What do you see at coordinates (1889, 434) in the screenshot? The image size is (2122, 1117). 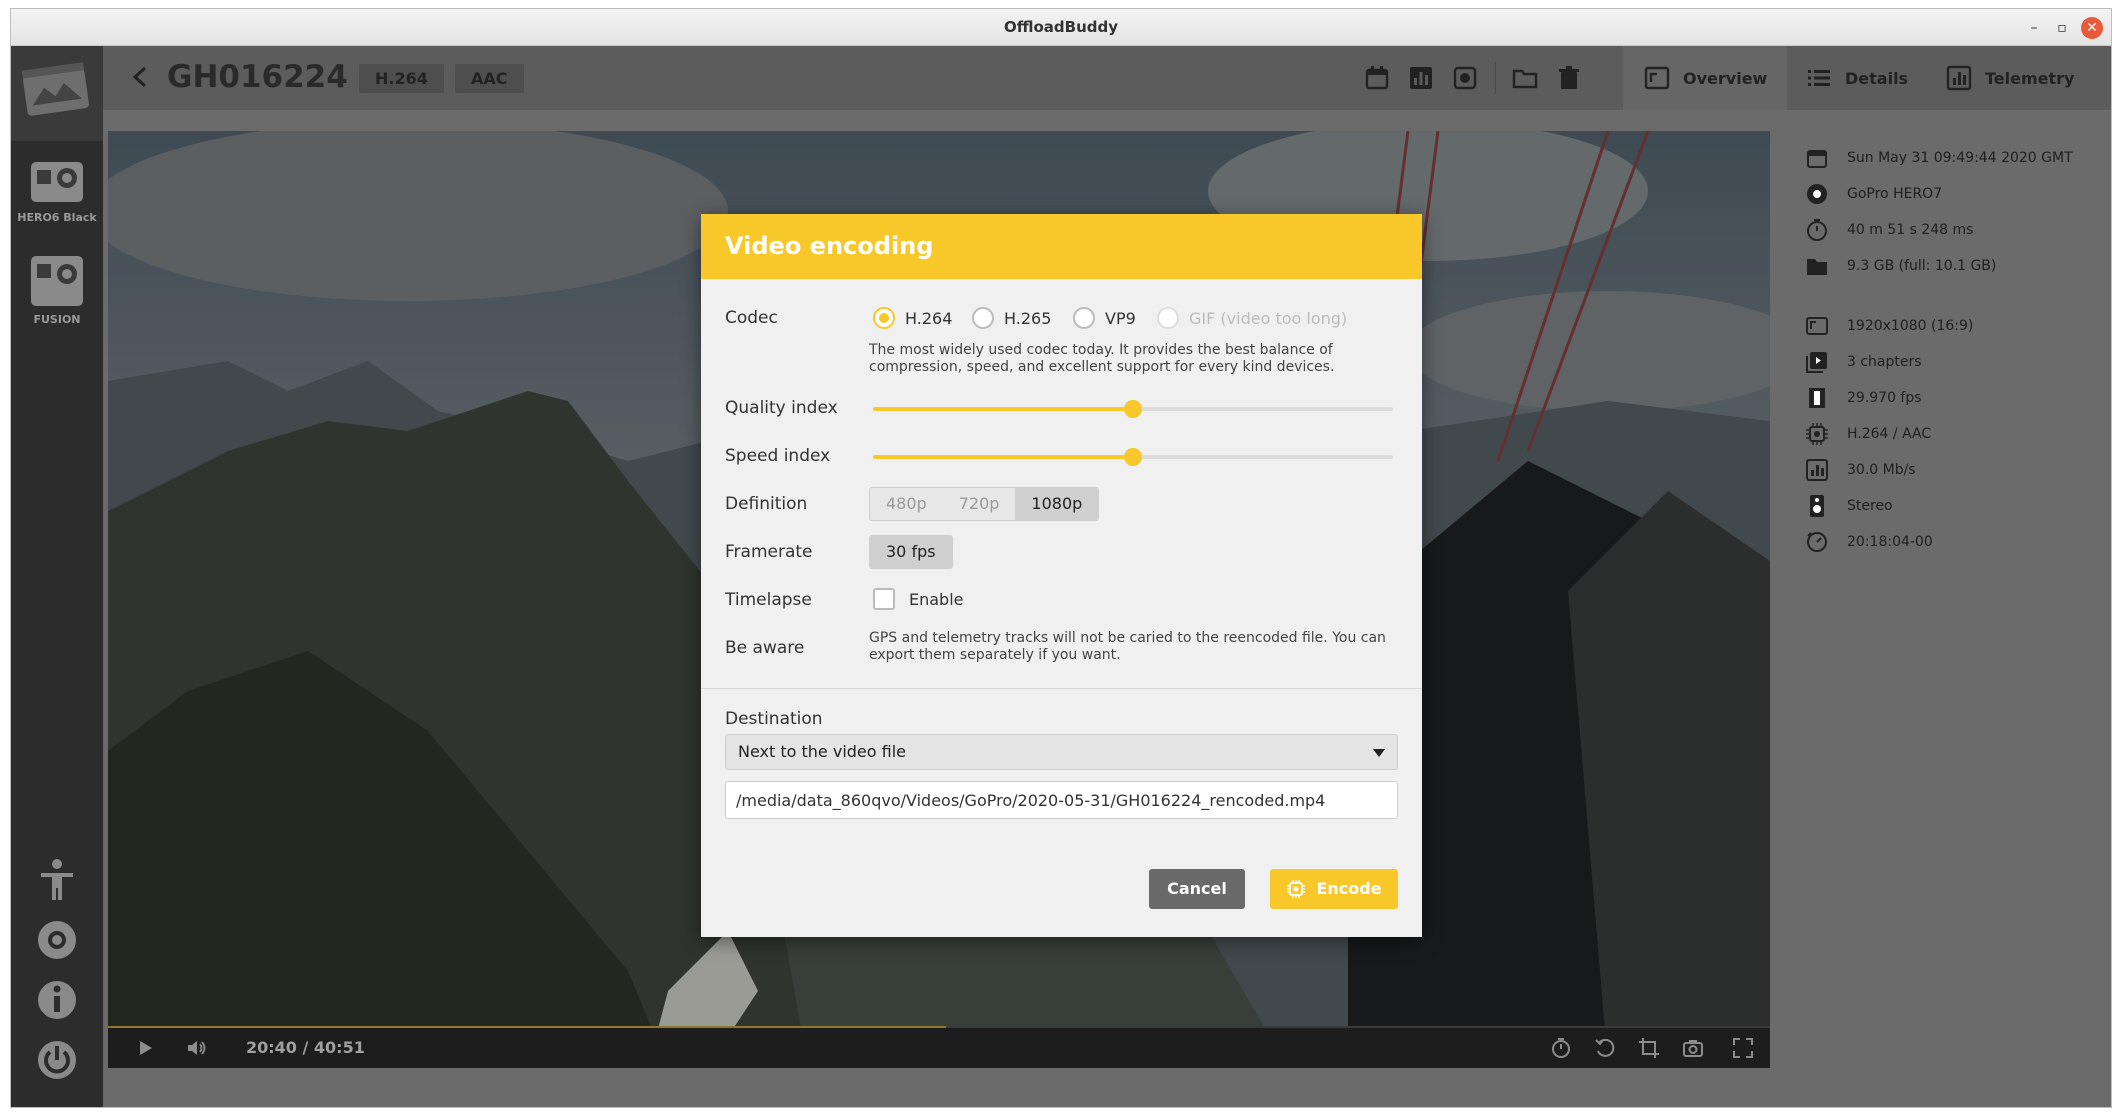 I see `info-codecs-value: H.264 / AAC` at bounding box center [1889, 434].